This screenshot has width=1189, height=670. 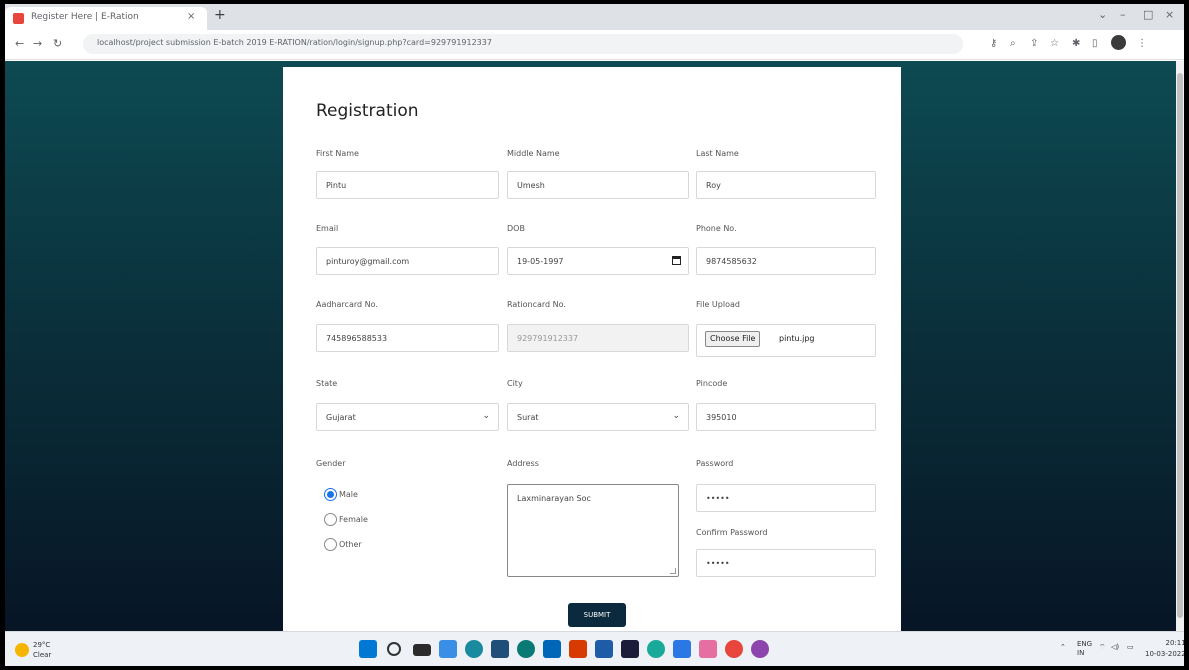 I want to click on scrollbar-thumb, so click(x=1180, y=345).